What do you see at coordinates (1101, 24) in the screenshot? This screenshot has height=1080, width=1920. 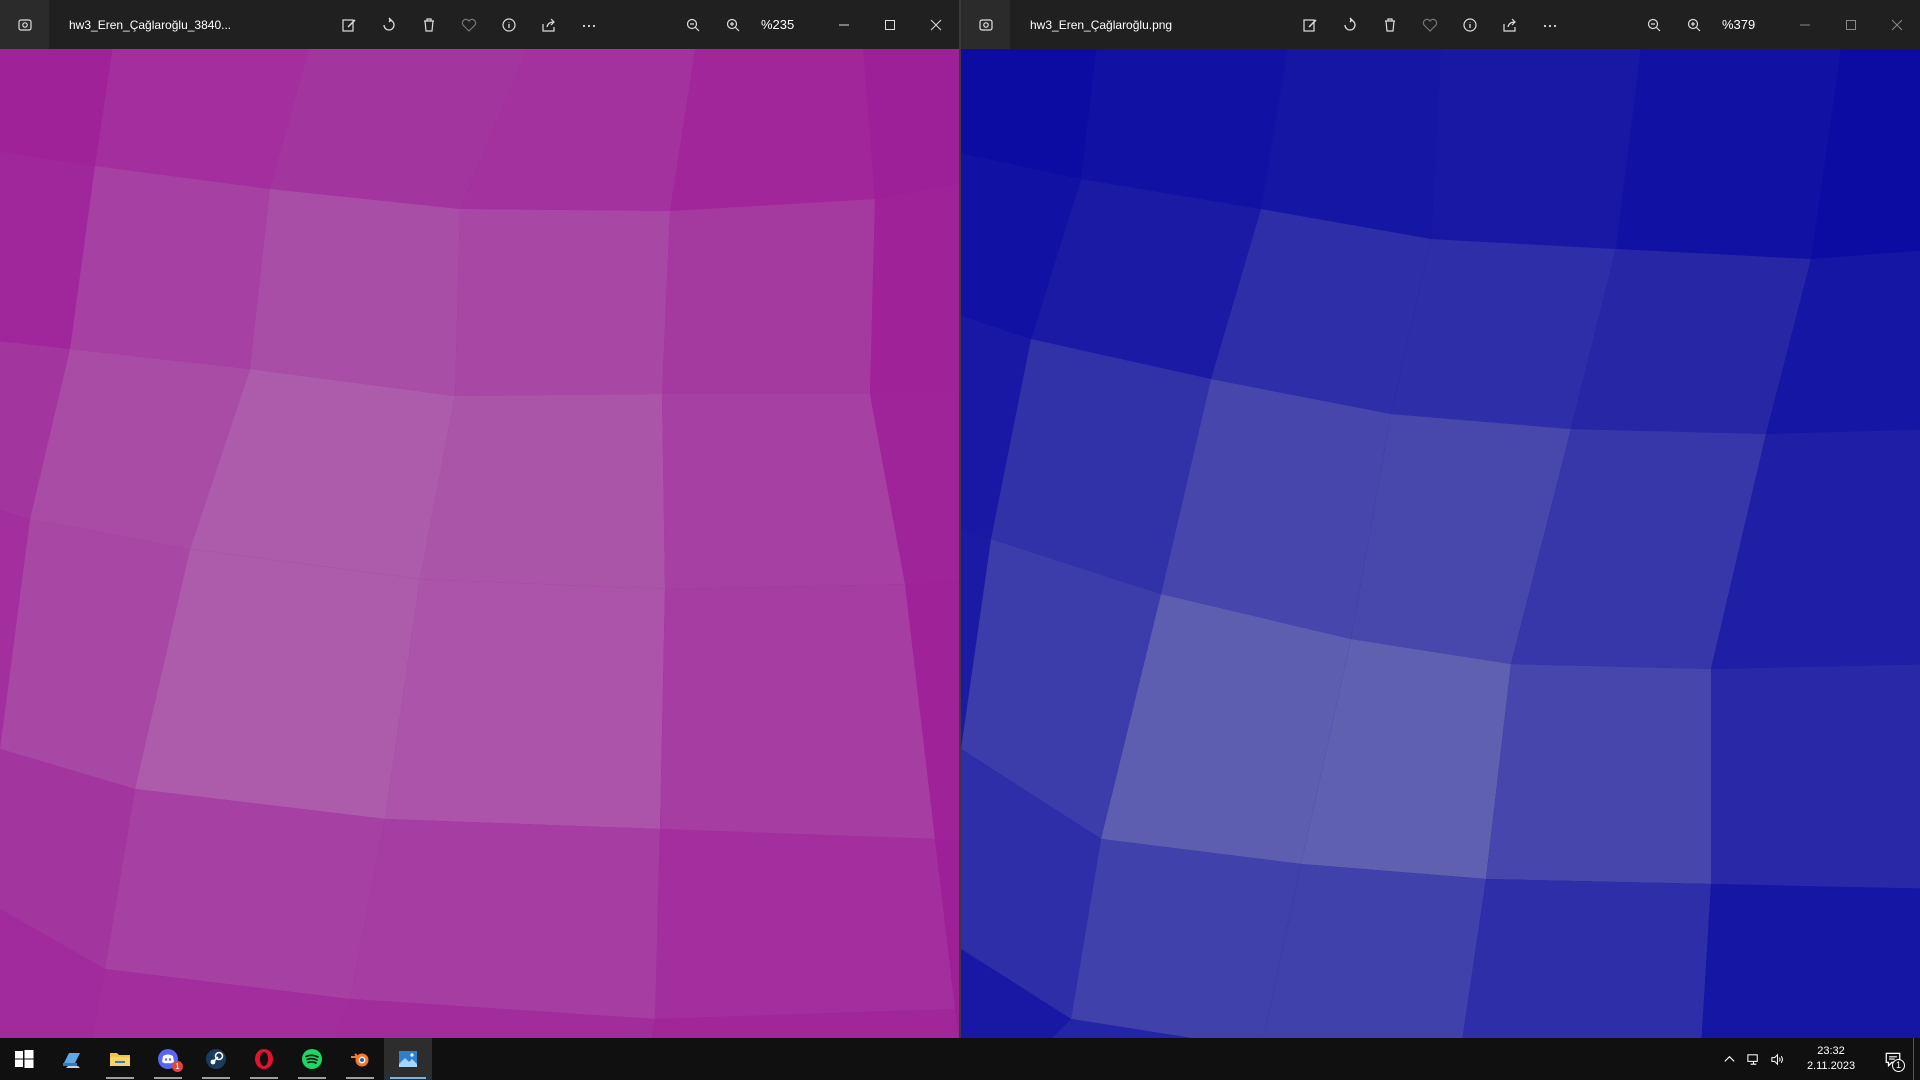 I see `window-title: hw3_Eren_Çağlaroğlu.png` at bounding box center [1101, 24].